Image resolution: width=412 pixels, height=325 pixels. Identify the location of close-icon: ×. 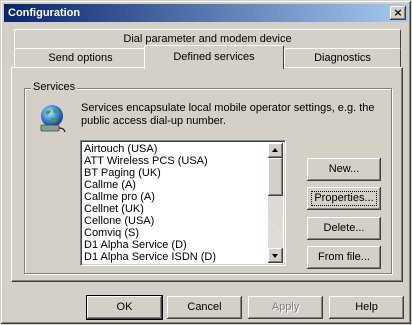
(398, 12).